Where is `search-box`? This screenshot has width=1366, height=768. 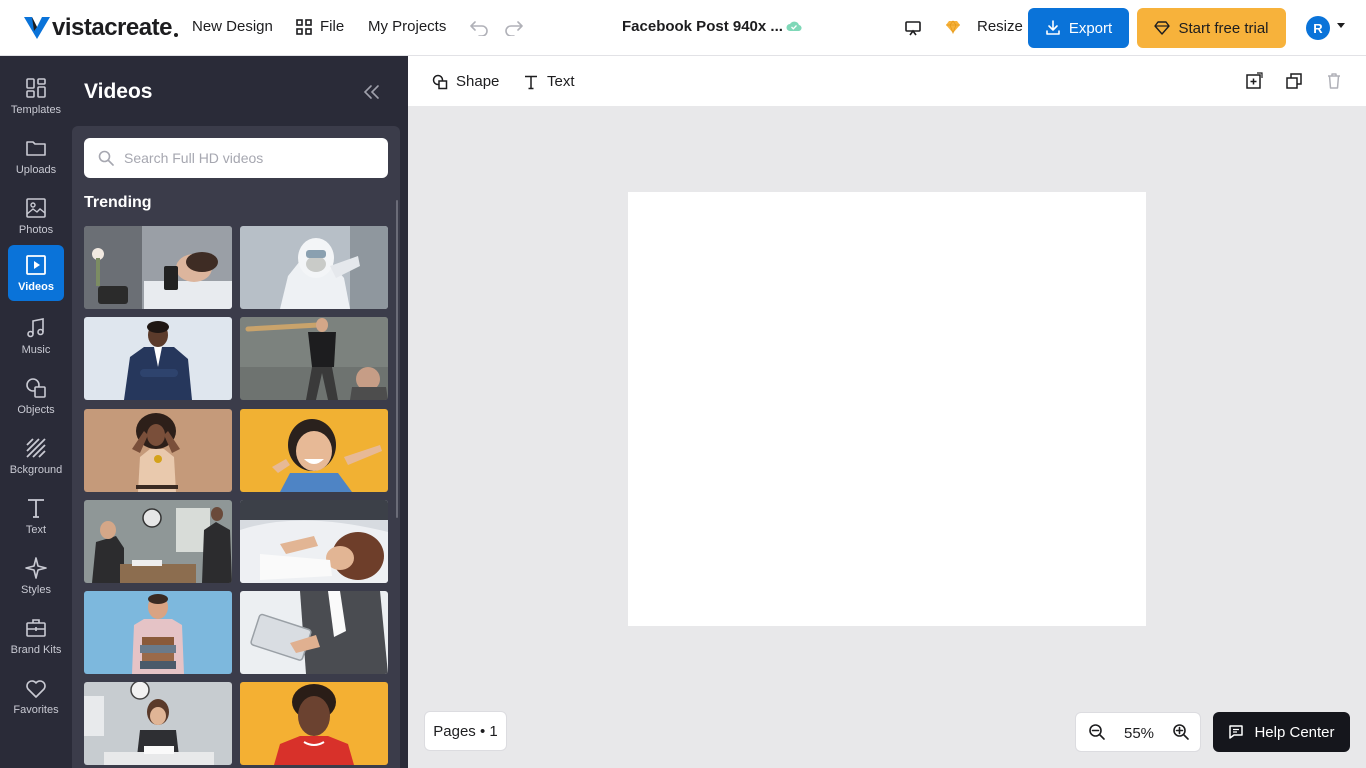 search-box is located at coordinates (236, 158).